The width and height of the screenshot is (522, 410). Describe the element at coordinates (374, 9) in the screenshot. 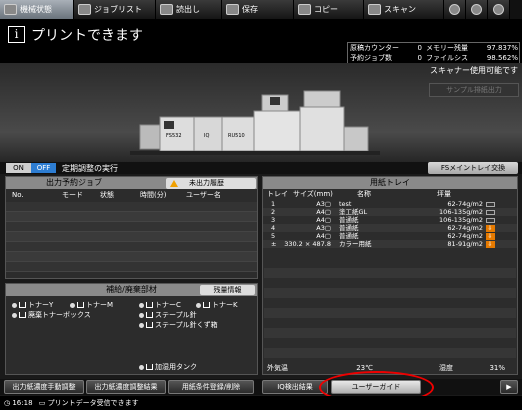

I see `scan-icon` at that location.